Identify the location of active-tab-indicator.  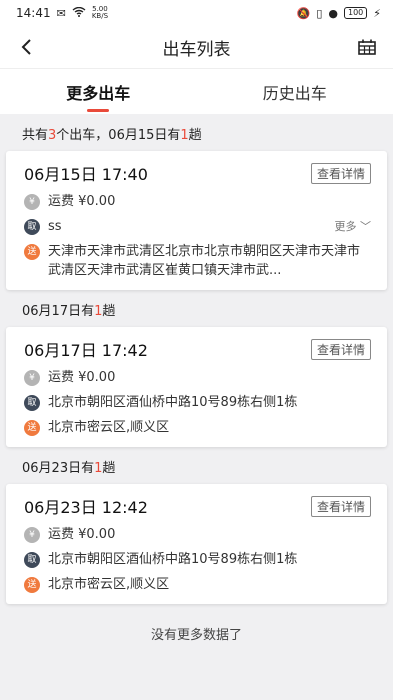
(98, 110).